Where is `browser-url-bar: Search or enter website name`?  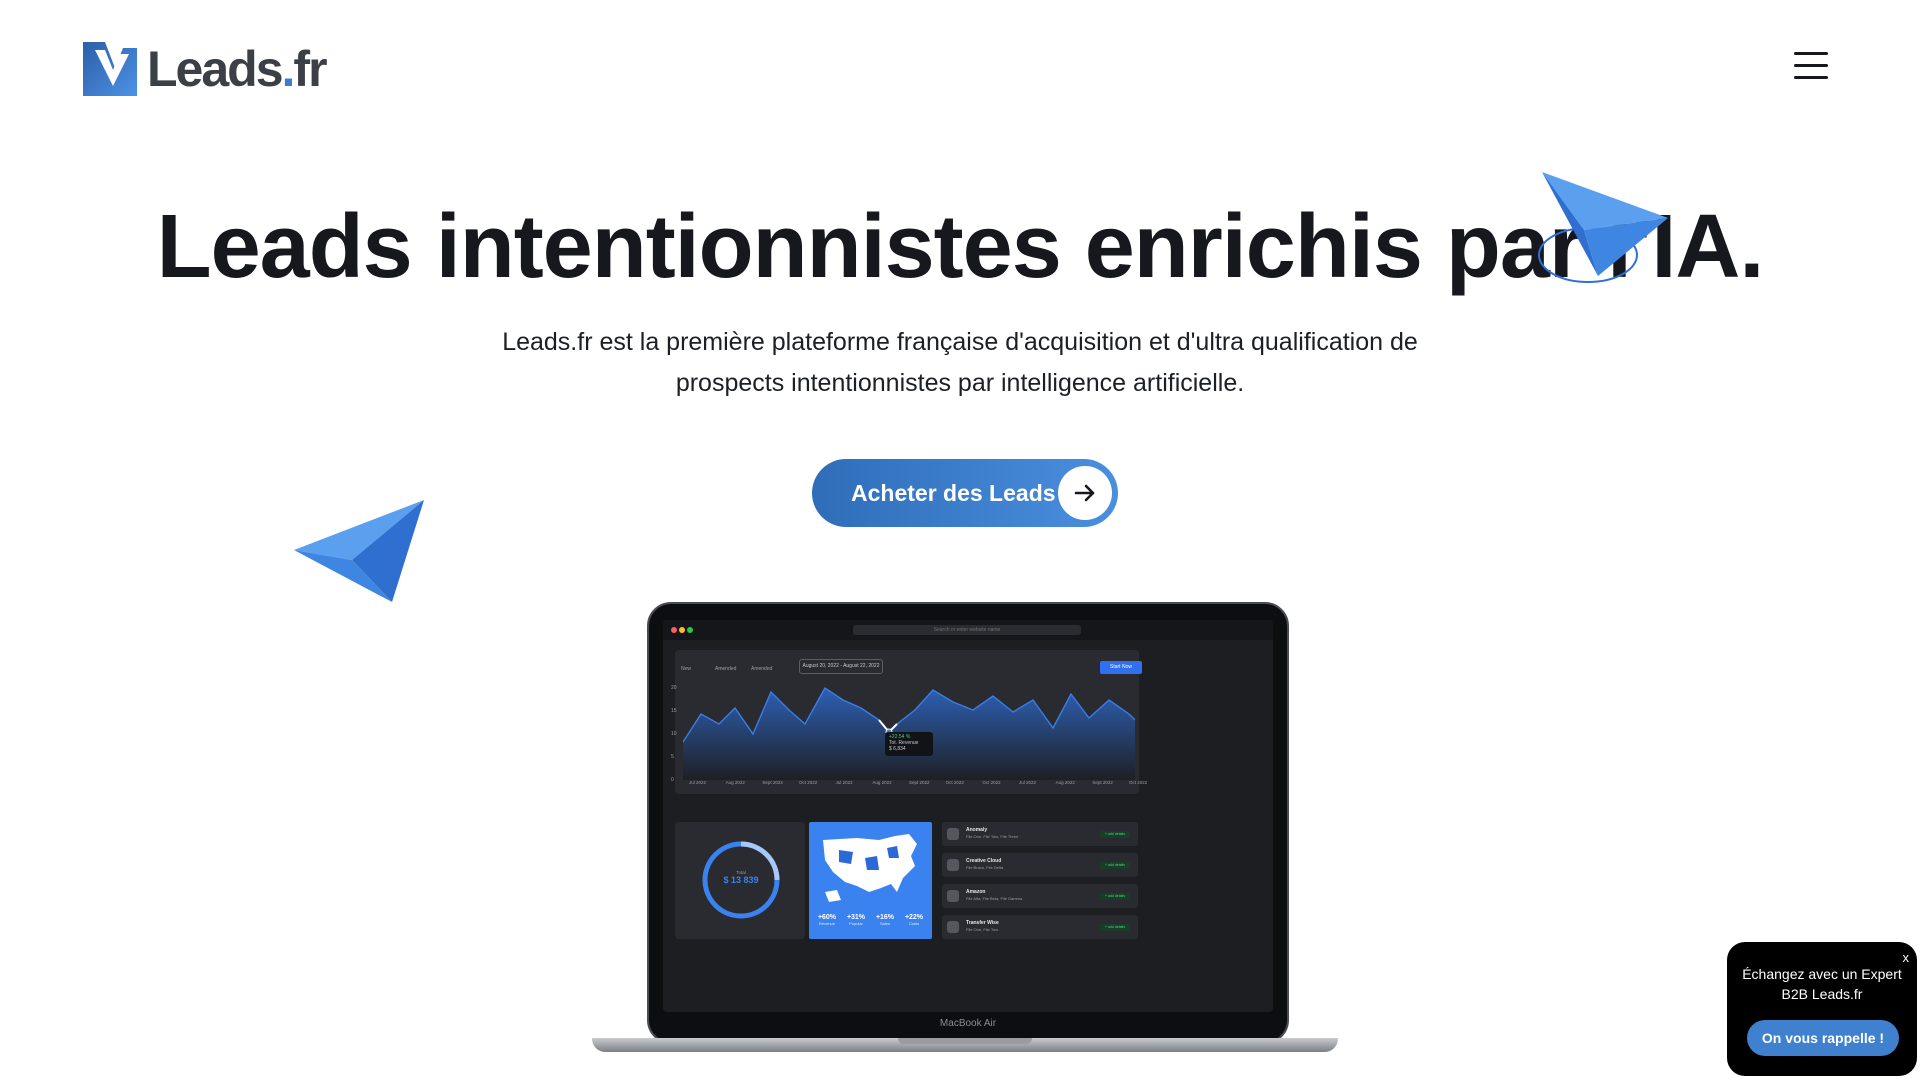 browser-url-bar: Search or enter website name is located at coordinates (967, 630).